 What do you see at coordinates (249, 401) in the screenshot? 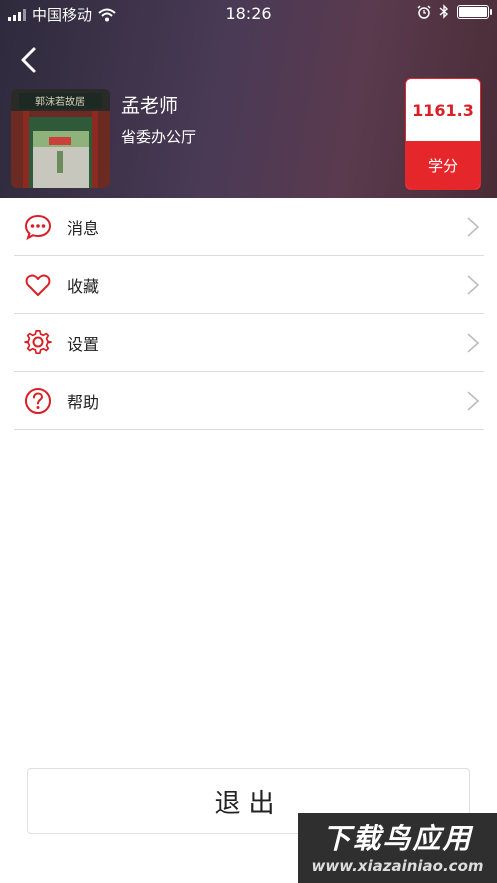
I see `menu-item-help: 帮助` at bounding box center [249, 401].